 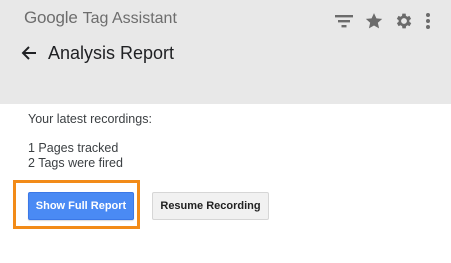 I want to click on google-wordmark: Google, so click(x=51, y=17).